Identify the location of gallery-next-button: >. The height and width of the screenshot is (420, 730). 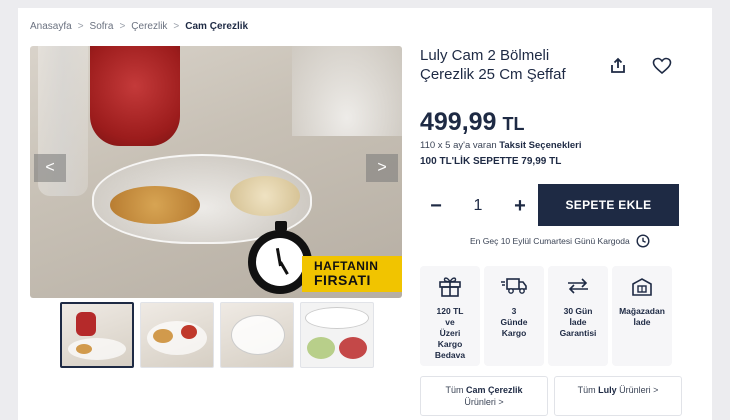
(382, 168).